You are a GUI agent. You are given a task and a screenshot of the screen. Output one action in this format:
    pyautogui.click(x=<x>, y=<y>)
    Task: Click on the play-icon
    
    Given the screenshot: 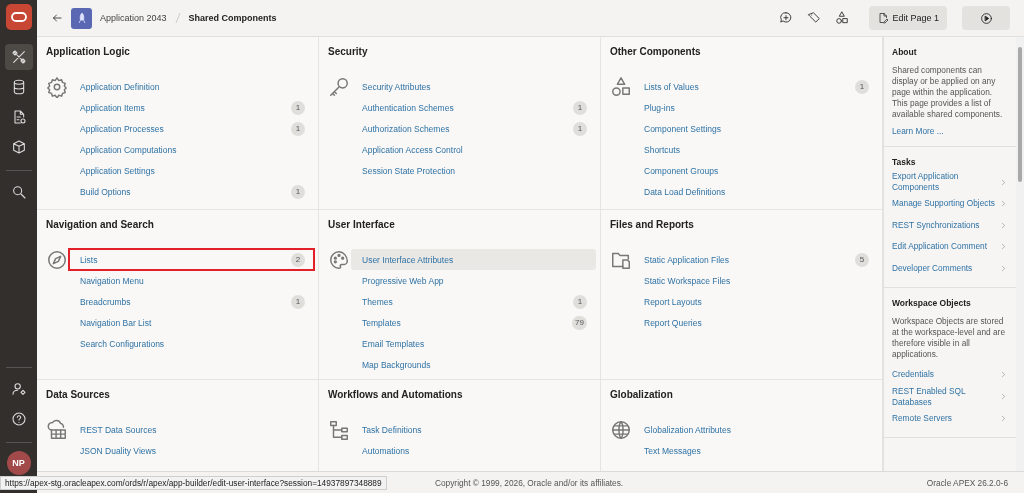 What is the action you would take?
    pyautogui.click(x=986, y=18)
    